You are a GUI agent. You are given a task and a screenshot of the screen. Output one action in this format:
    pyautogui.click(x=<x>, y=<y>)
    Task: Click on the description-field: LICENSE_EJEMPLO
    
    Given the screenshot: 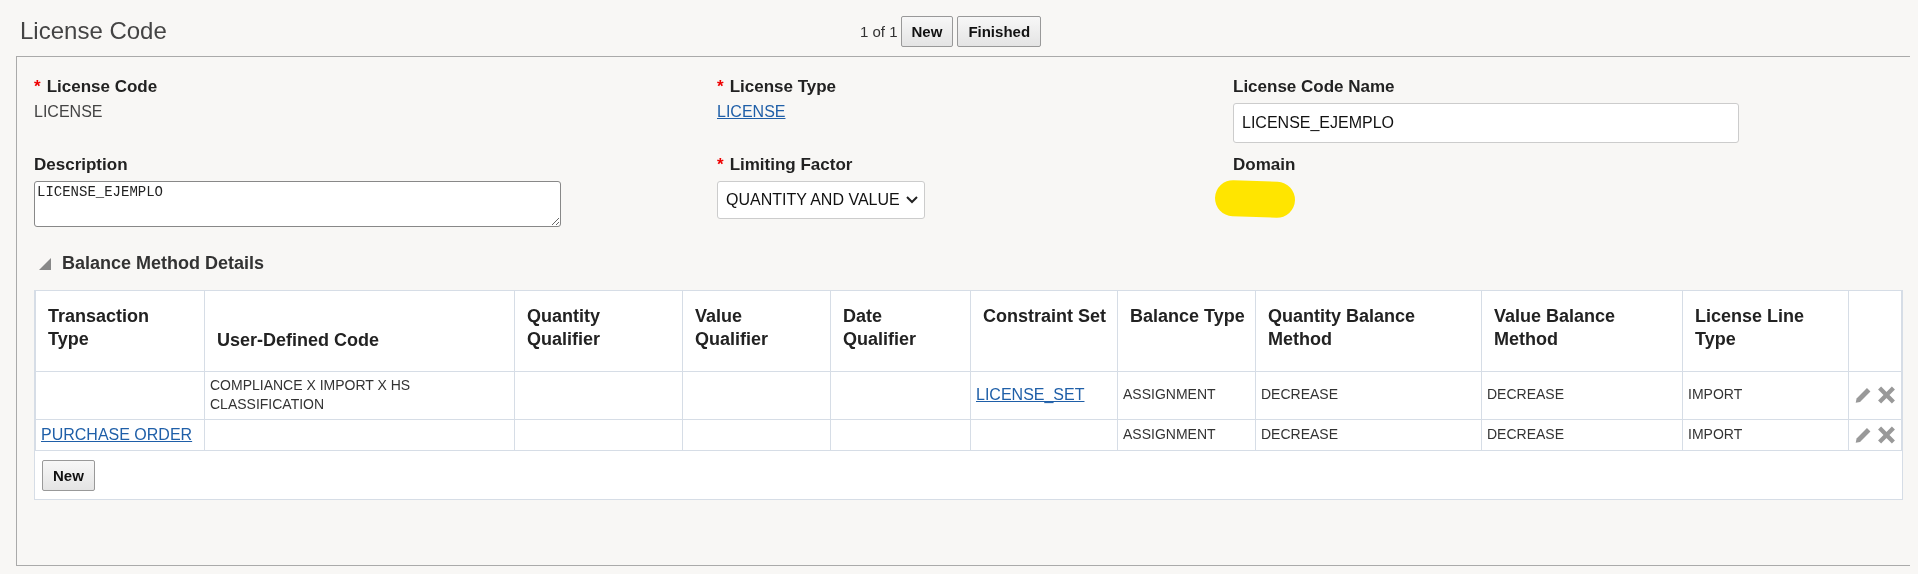 What is the action you would take?
    pyautogui.click(x=297, y=204)
    